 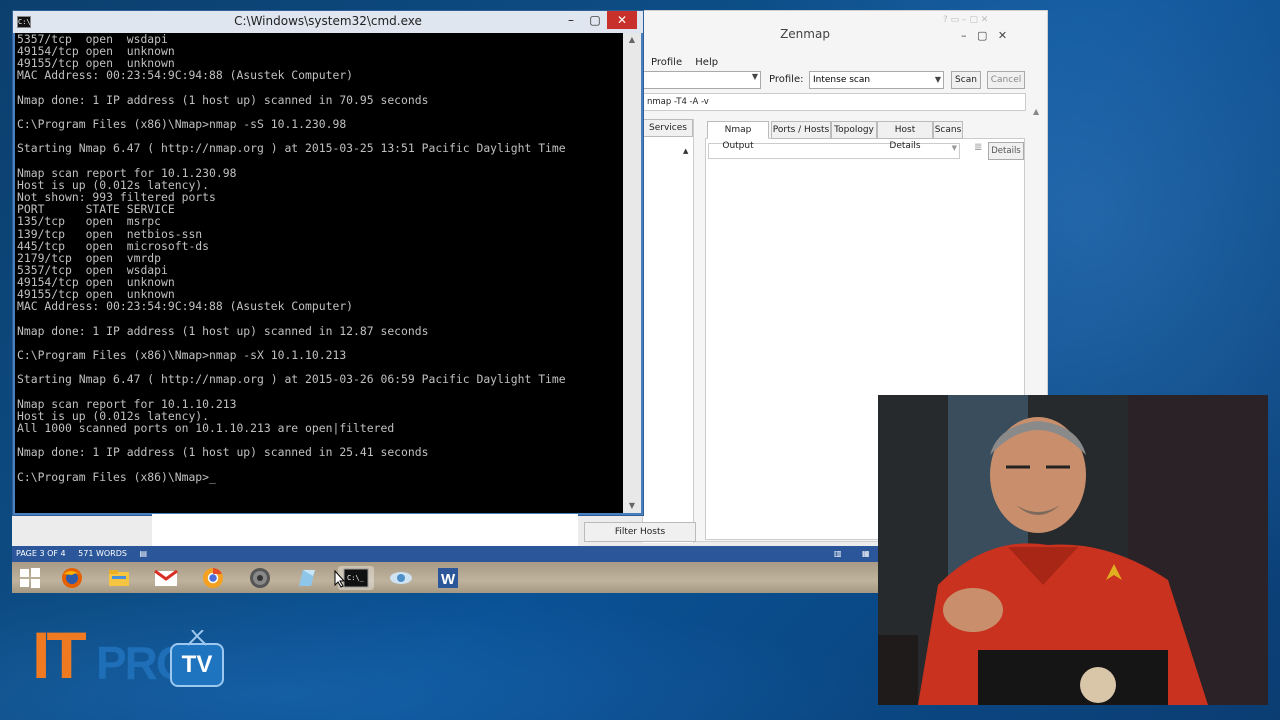 I want to click on presenter-video, so click(x=1073, y=550).